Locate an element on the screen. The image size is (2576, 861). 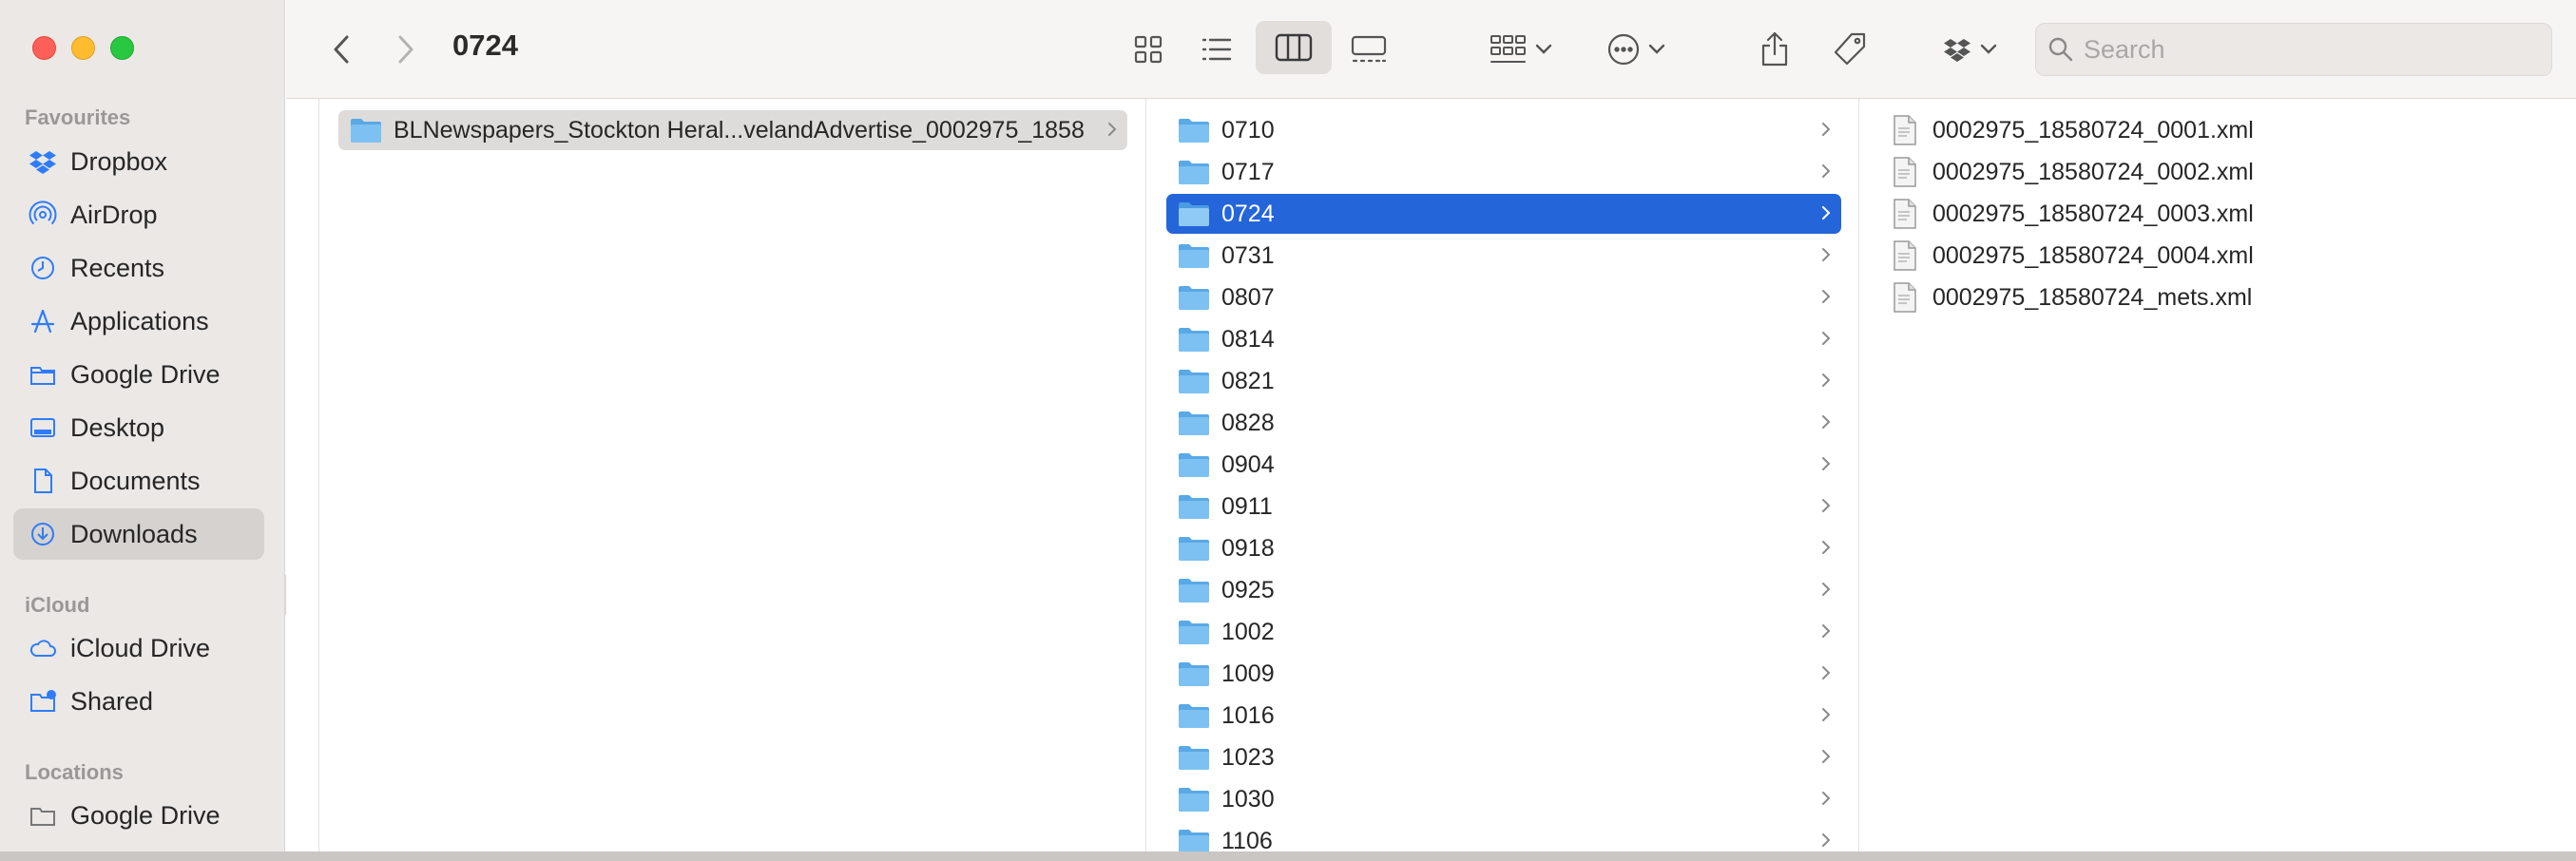
gallery-view-button is located at coordinates (1368, 49).